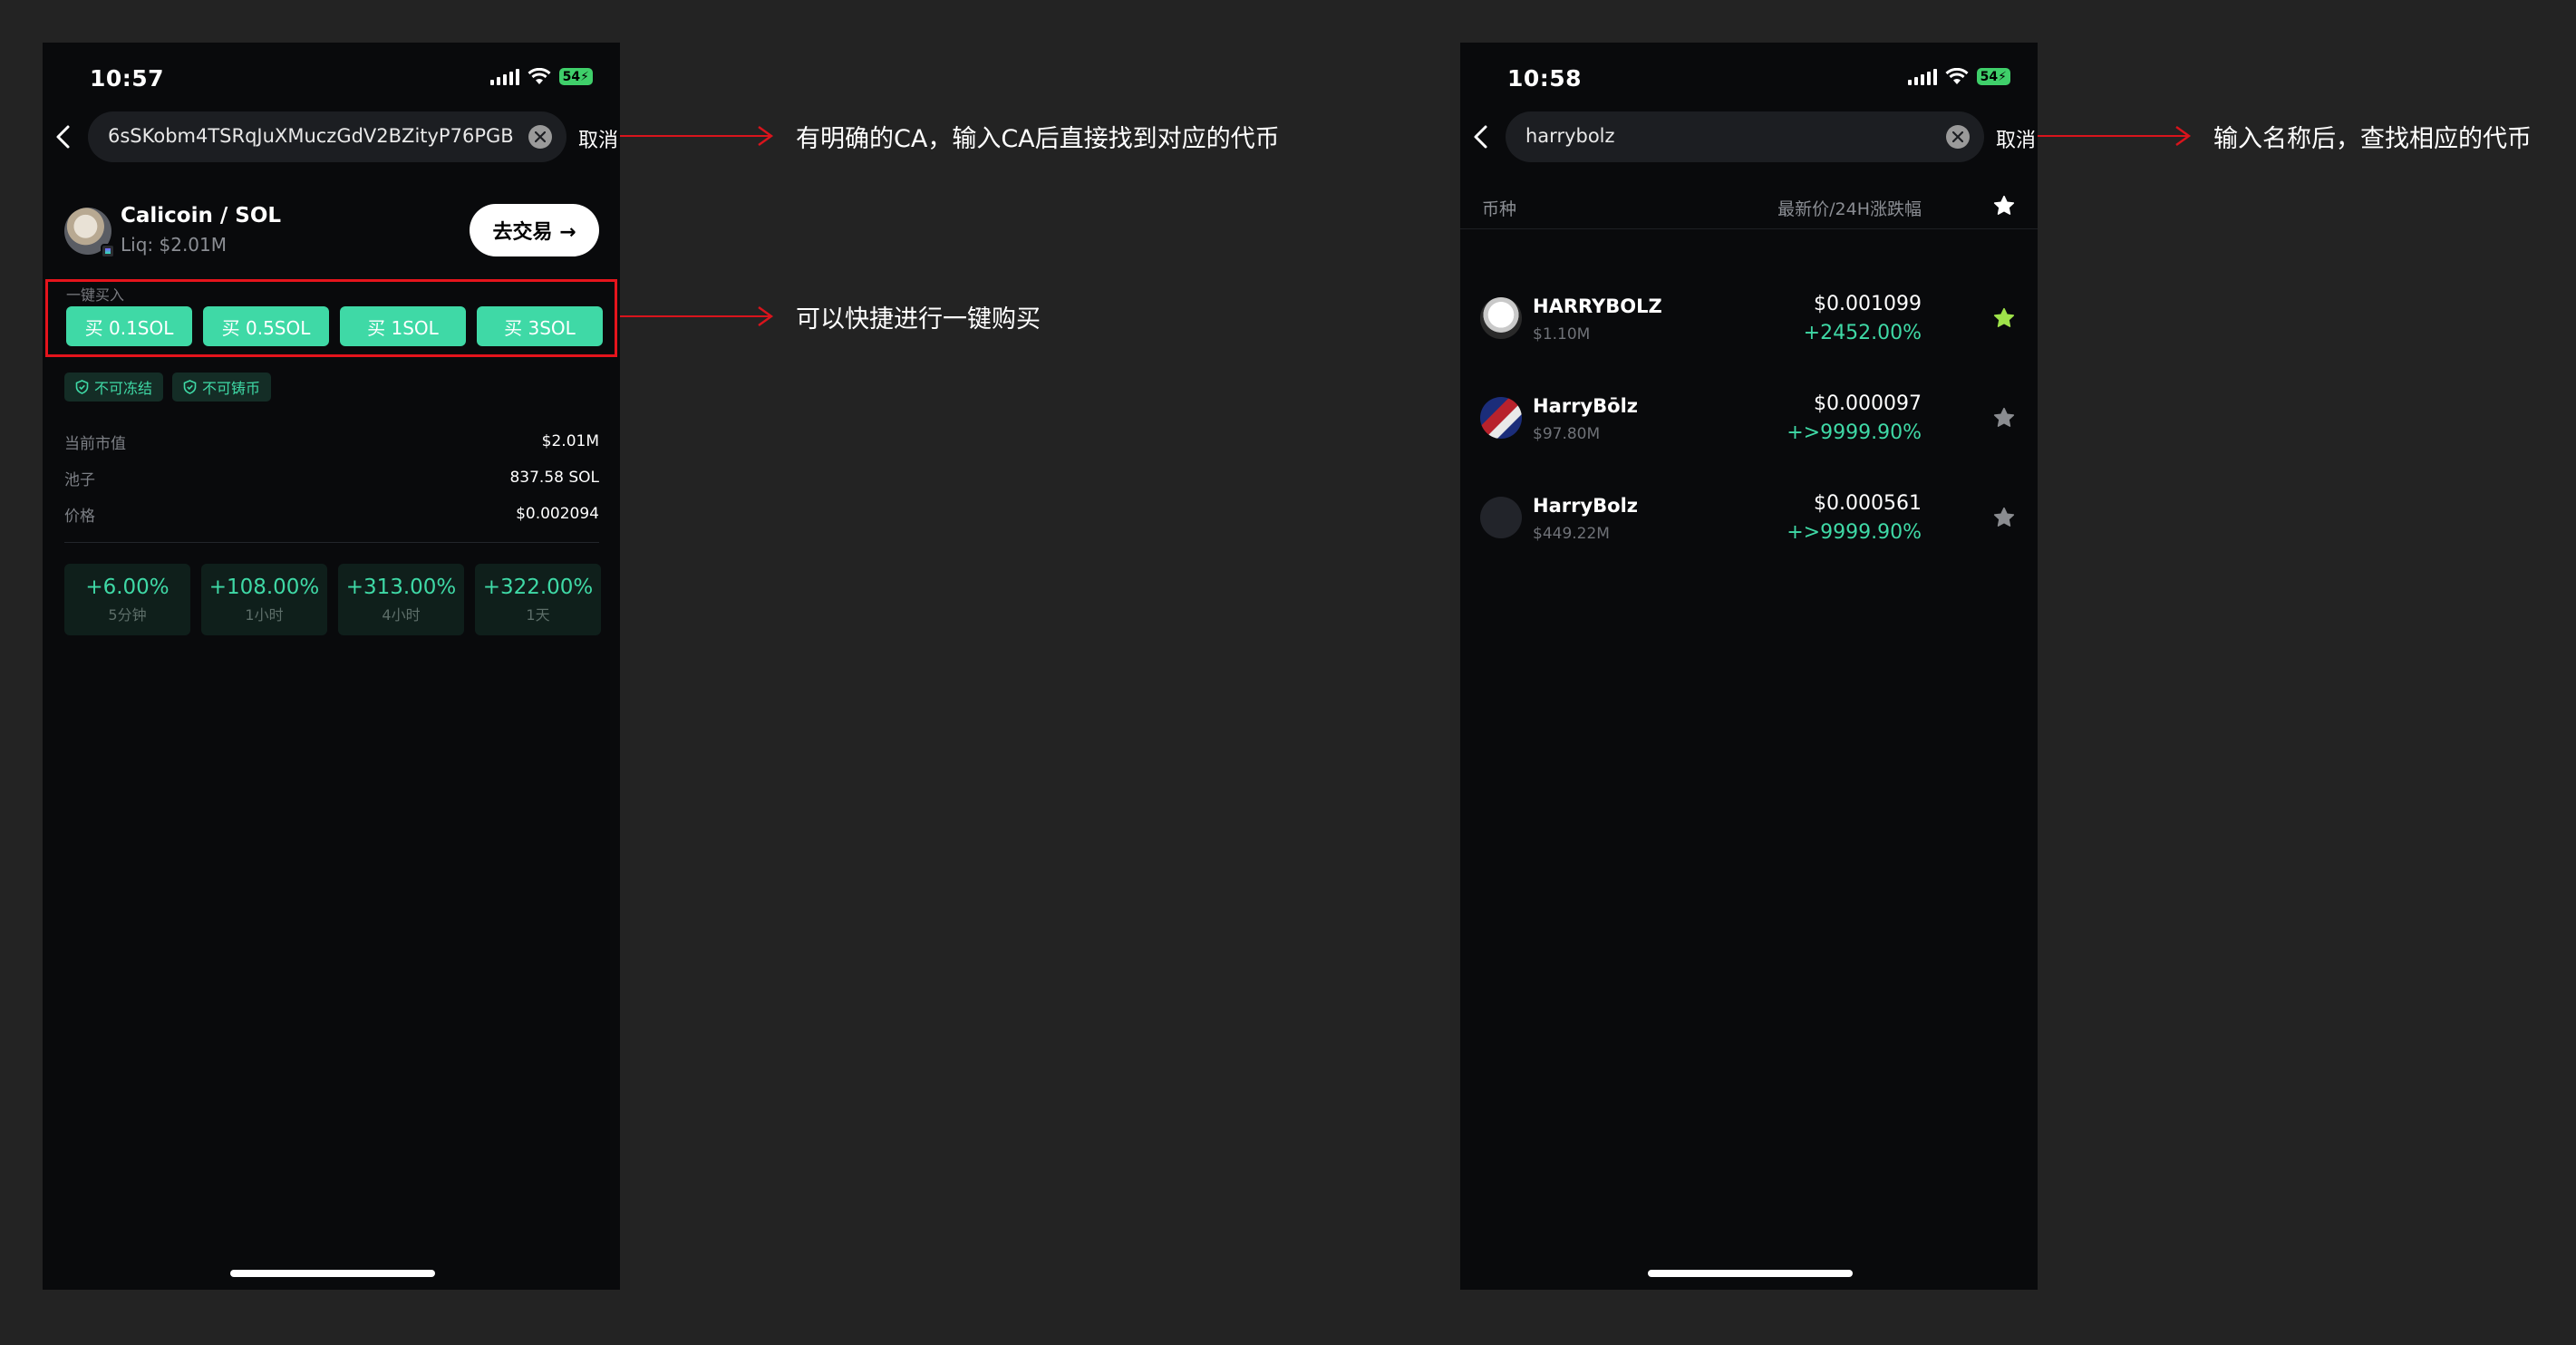  Describe the element at coordinates (538, 599) in the screenshot. I see `change-card-1d: +322.00% 1天` at that location.